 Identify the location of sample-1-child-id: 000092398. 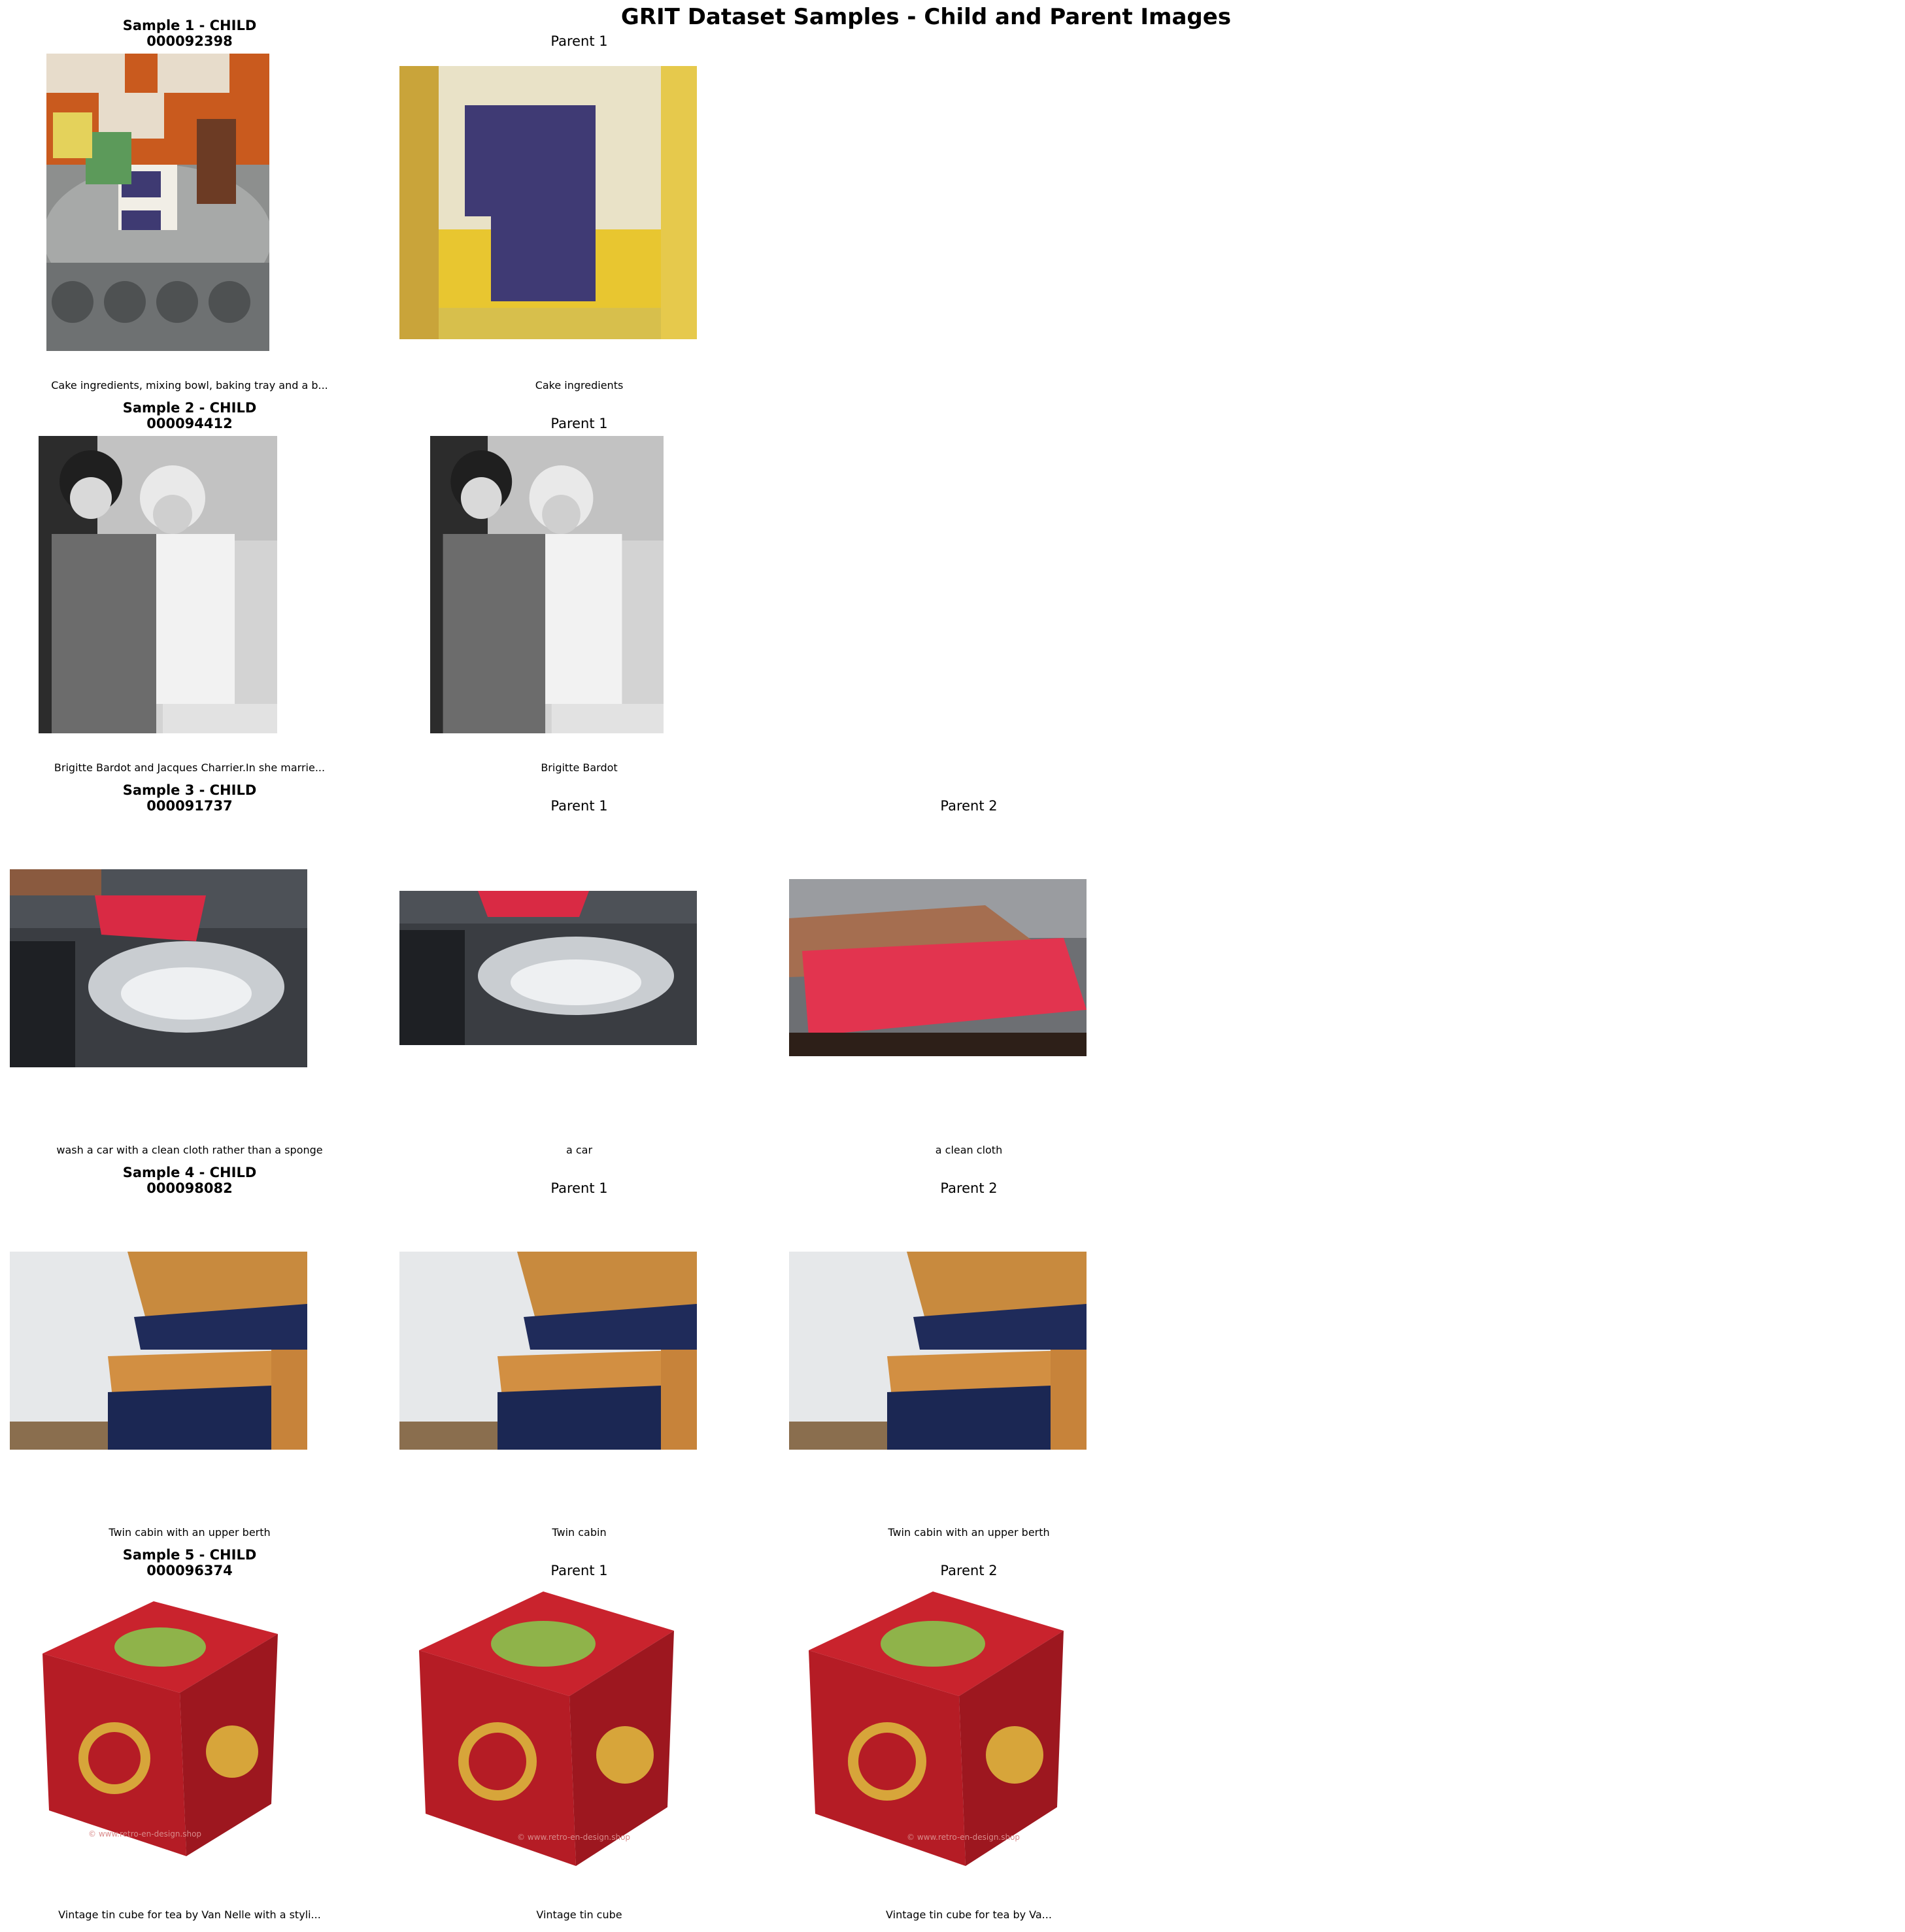
(189, 41).